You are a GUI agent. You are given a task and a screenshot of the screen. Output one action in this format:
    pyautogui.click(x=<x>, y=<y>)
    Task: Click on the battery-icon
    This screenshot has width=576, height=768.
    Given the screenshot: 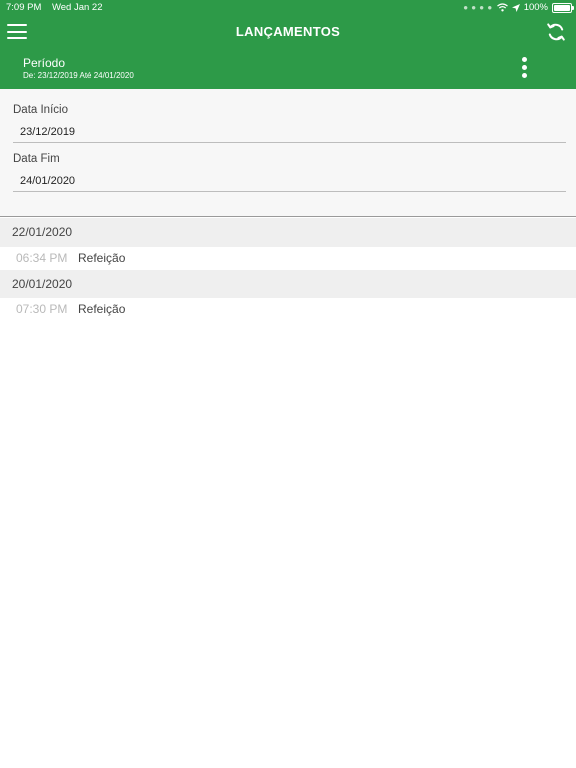 What is the action you would take?
    pyautogui.click(x=563, y=7)
    